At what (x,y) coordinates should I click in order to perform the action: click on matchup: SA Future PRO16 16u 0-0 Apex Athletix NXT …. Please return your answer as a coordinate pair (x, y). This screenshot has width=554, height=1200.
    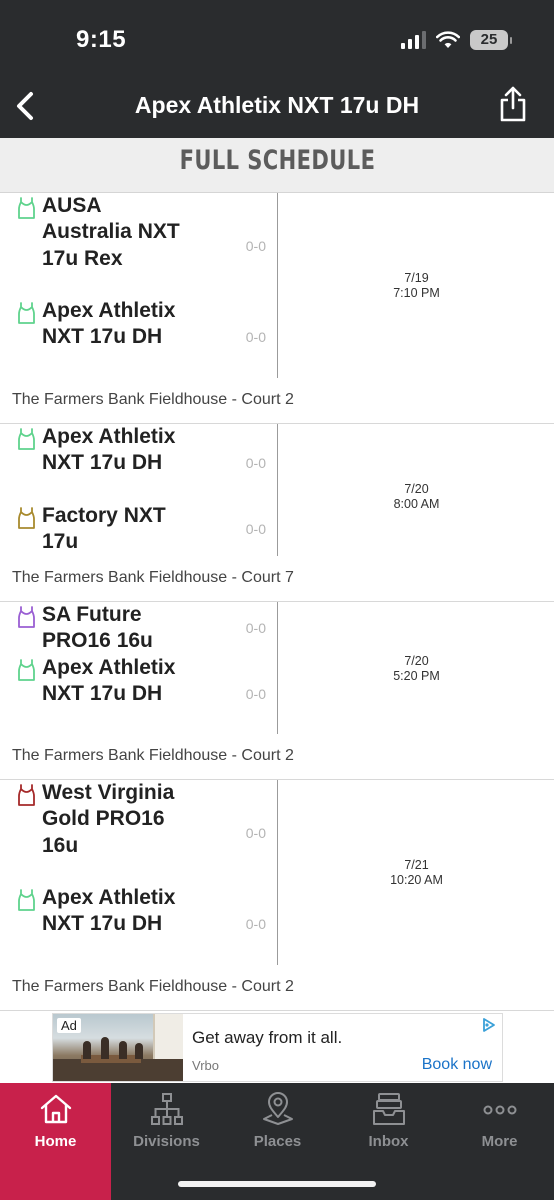
    Looking at the image, I should click on (139, 668).